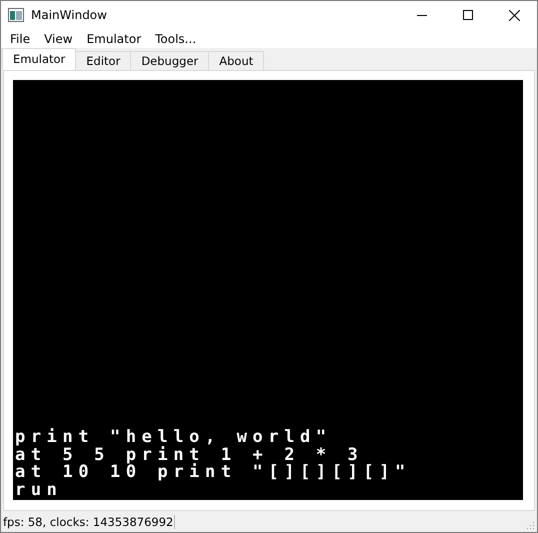 The image size is (538, 533). I want to click on close-icon, so click(514, 15).